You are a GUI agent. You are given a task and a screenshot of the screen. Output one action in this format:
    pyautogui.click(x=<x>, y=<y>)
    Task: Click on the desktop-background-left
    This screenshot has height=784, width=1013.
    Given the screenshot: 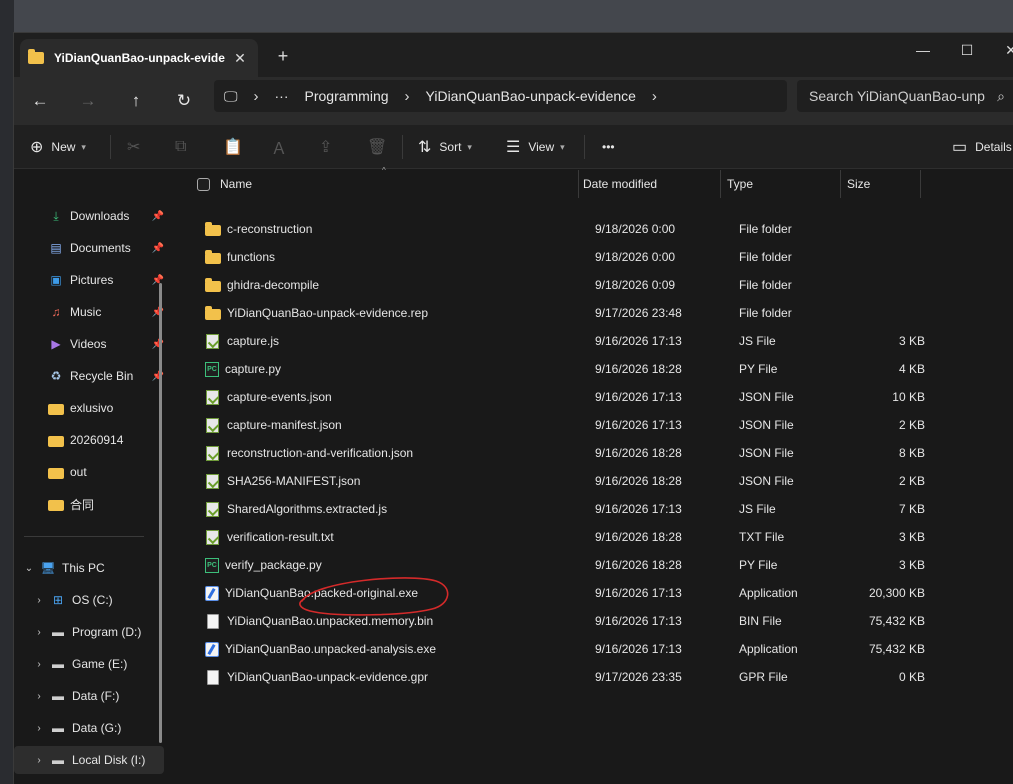 What is the action you would take?
    pyautogui.click(x=7, y=392)
    